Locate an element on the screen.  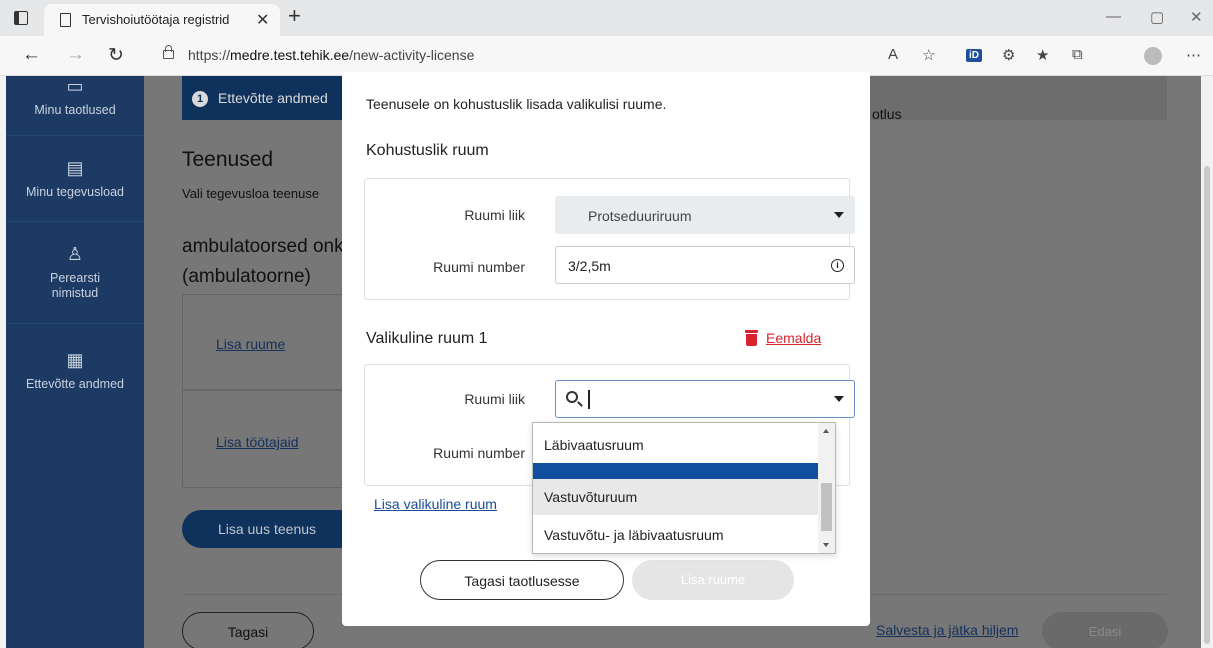
search-icon is located at coordinates (572, 397).